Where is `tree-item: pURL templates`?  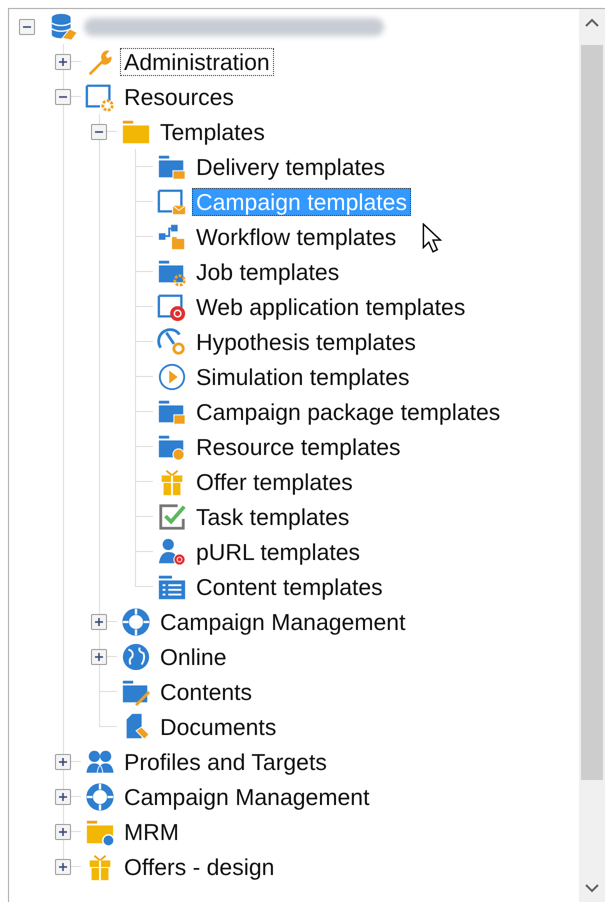
tree-item: pURL templates is located at coordinates (278, 552).